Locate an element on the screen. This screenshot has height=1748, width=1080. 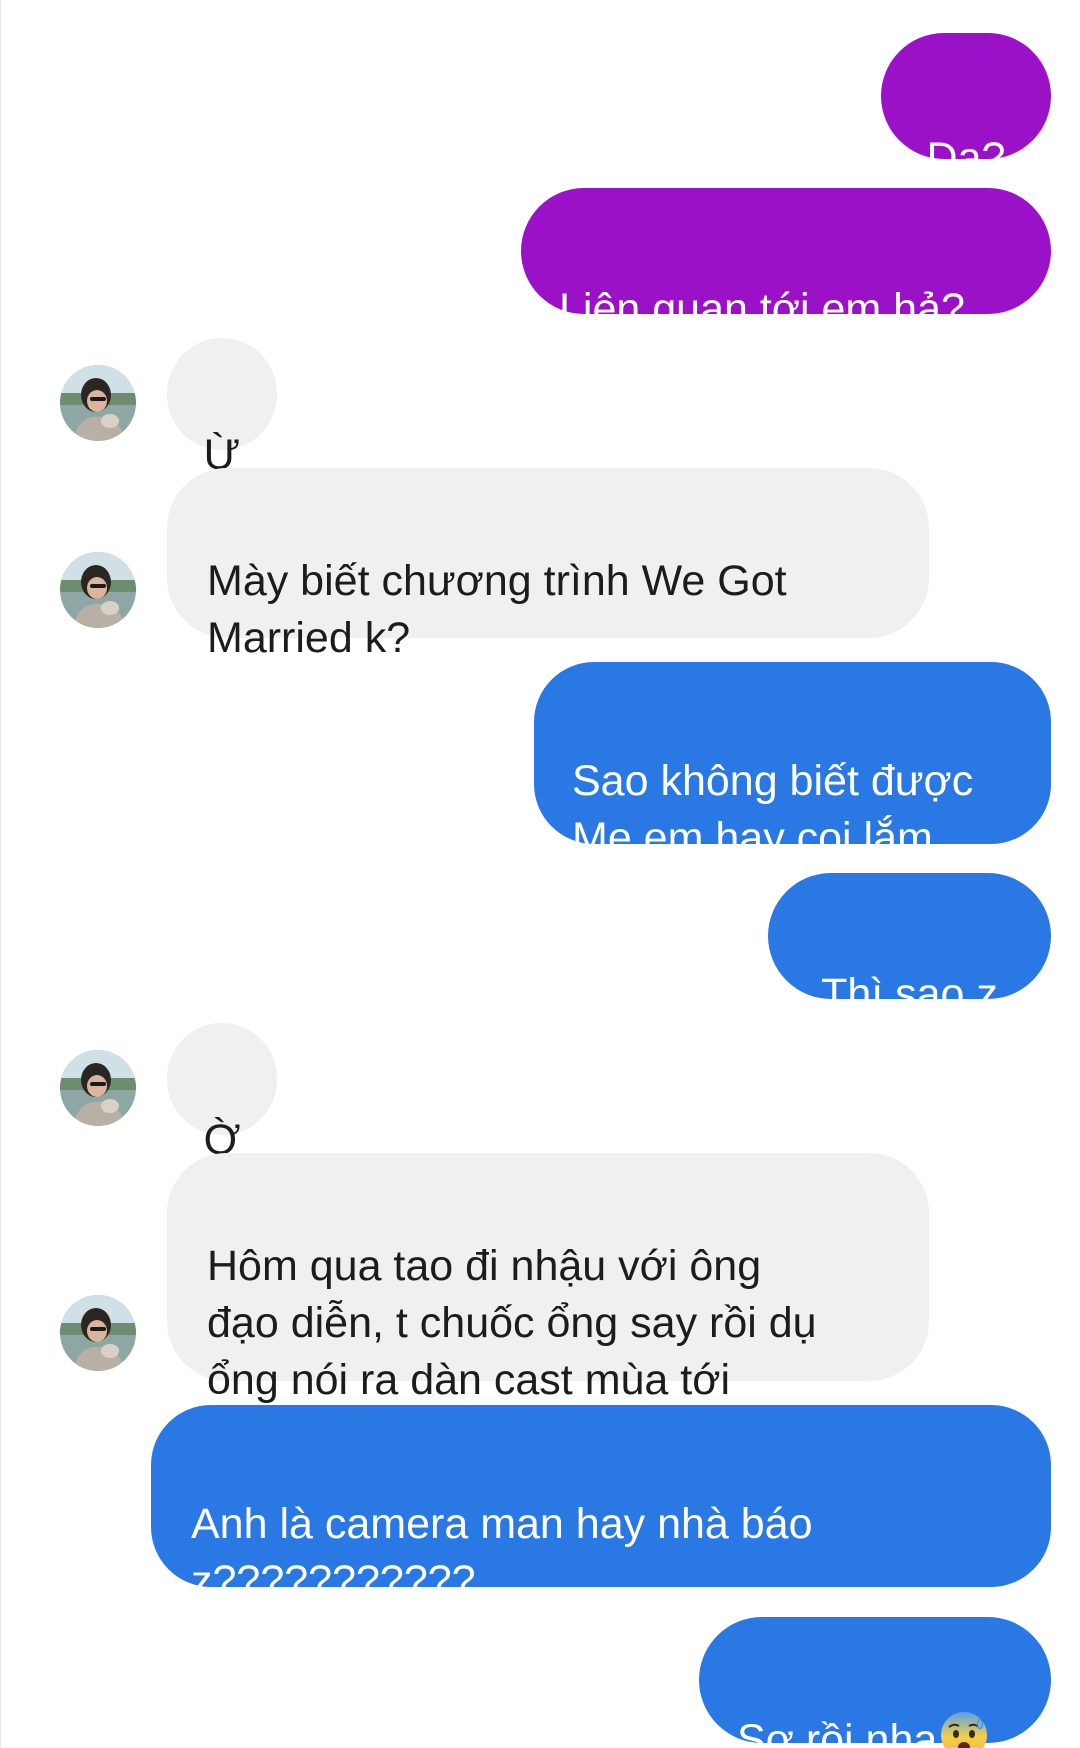
message-bubble-sent: Sao không biết được Mẹ em hay coi lắm is located at coordinates (792, 762).